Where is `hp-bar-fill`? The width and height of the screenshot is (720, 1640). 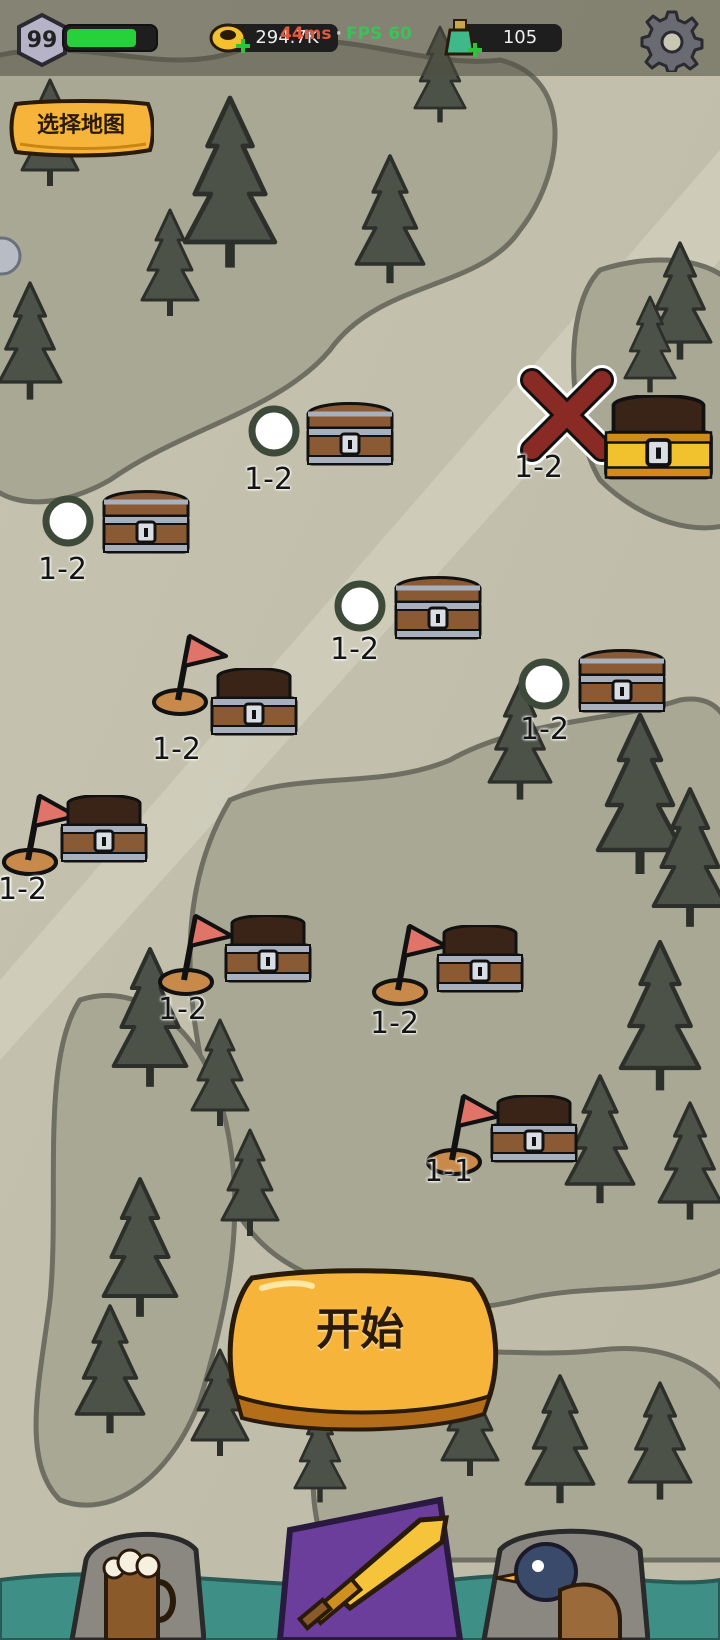 hp-bar-fill is located at coordinates (101, 38).